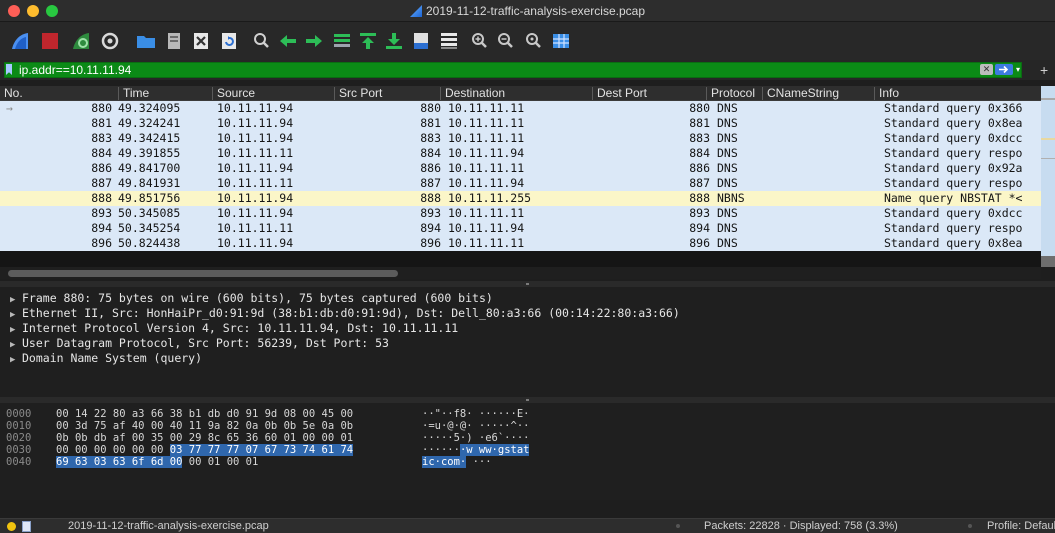  I want to click on go-back-icon, so click(288, 41).